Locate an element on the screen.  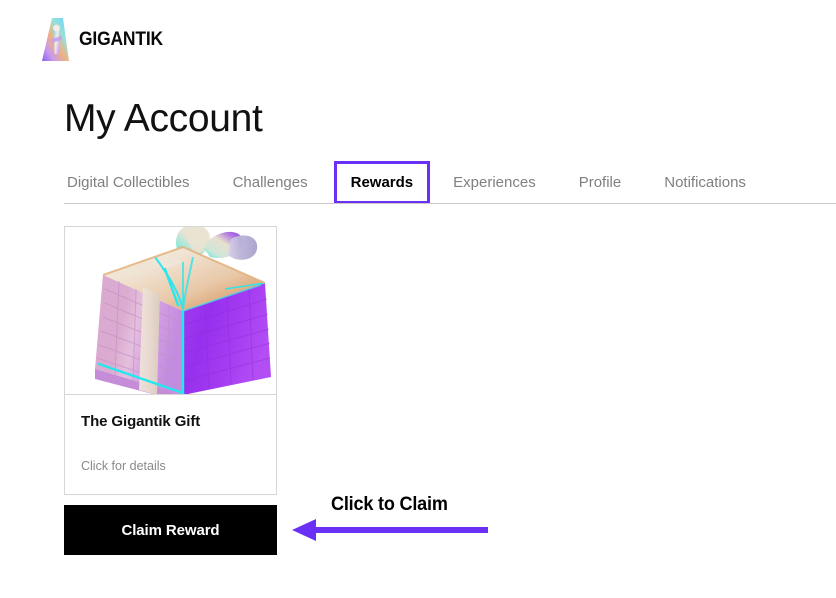
tab-digital-collectibles: Digital Collectibles is located at coordinates (128, 182).